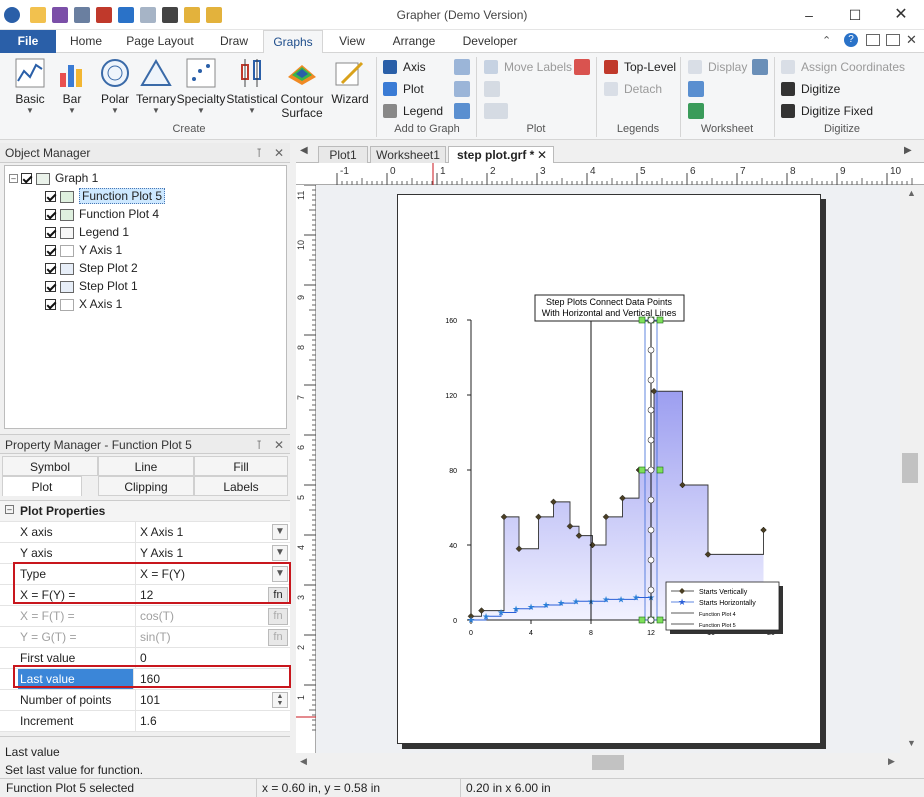 The height and width of the screenshot is (797, 924). I want to click on tree-node-step-plot-2: Step Plot 2, so click(91, 268).